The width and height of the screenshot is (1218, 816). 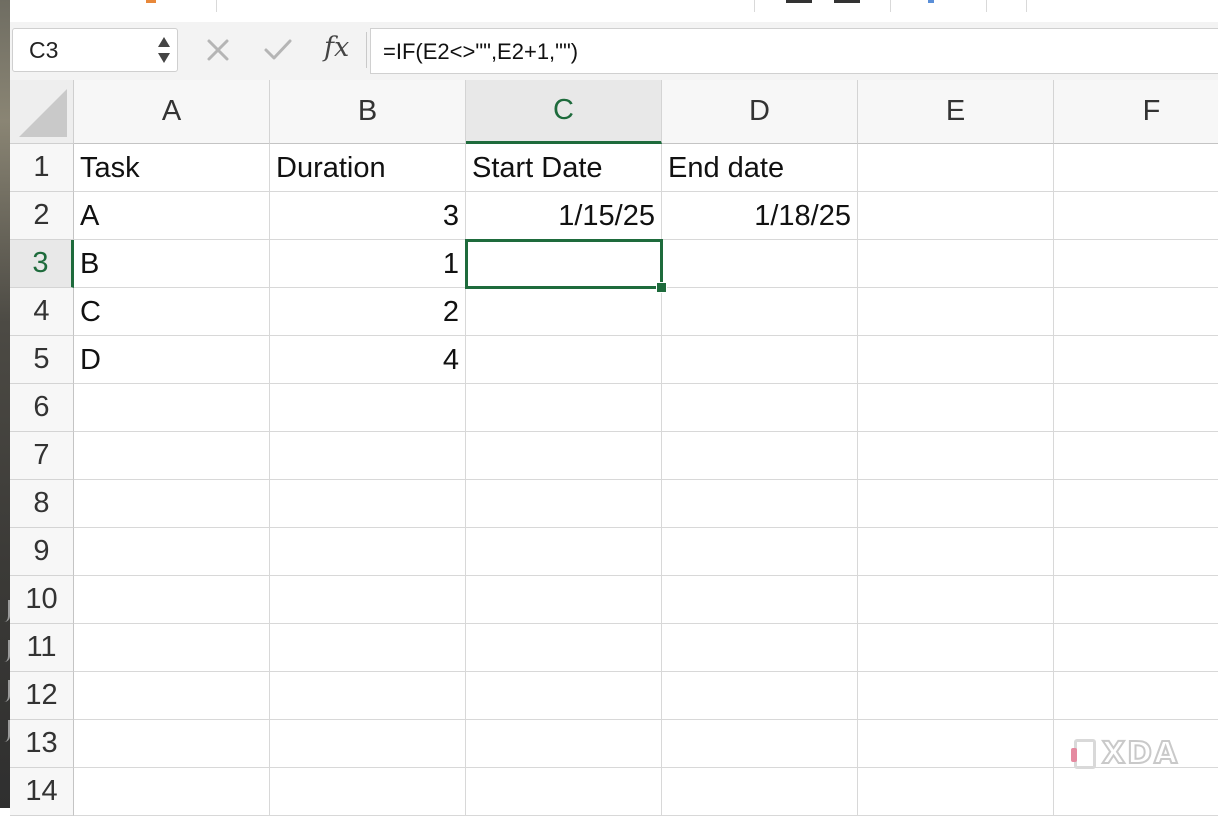 What do you see at coordinates (956, 648) in the screenshot?
I see `cell-e11` at bounding box center [956, 648].